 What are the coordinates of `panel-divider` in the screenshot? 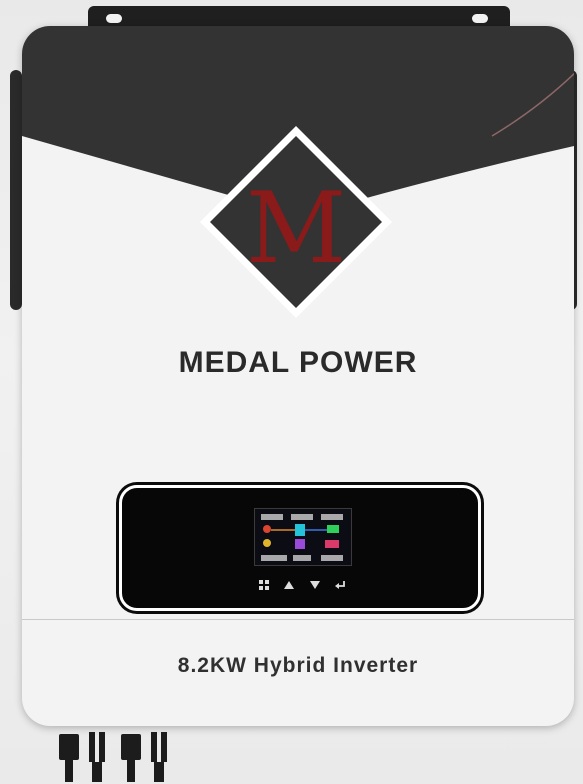 It's located at (298, 619).